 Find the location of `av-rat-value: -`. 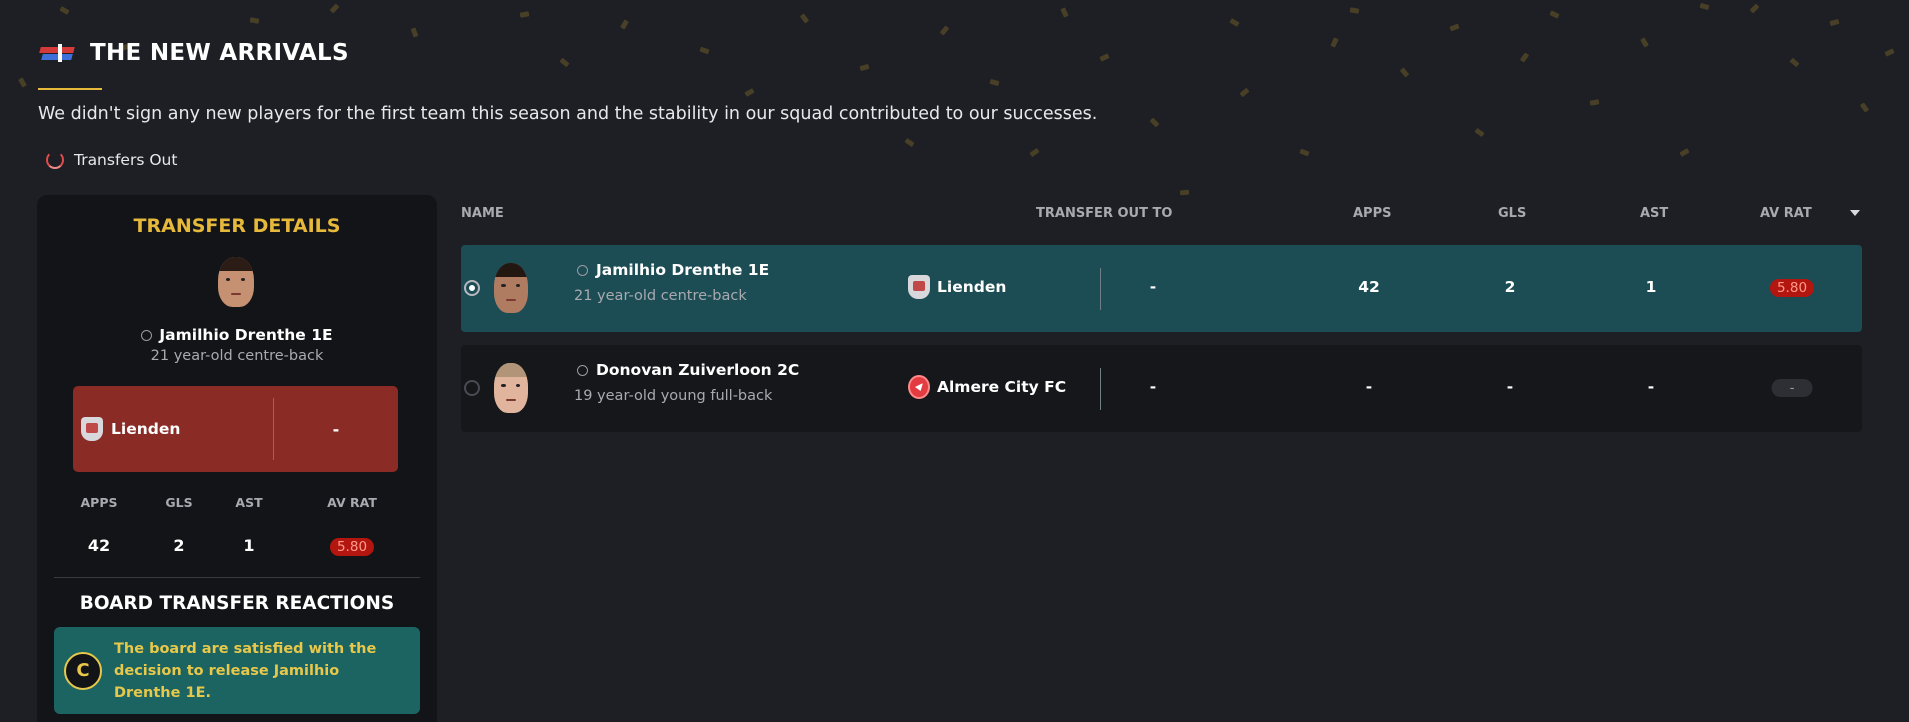

av-rat-value: - is located at coordinates (1792, 387).